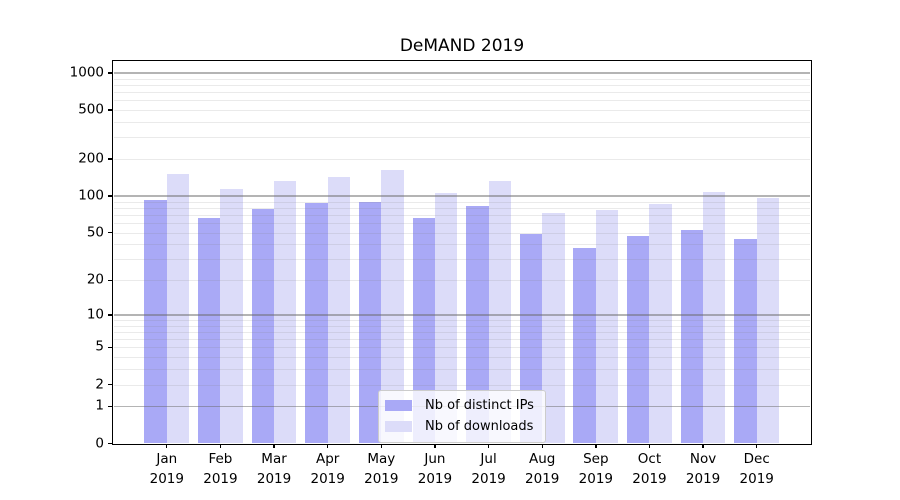 This screenshot has height=500, width=900. I want to click on x-tick-label: Jun 2019, so click(435, 469).